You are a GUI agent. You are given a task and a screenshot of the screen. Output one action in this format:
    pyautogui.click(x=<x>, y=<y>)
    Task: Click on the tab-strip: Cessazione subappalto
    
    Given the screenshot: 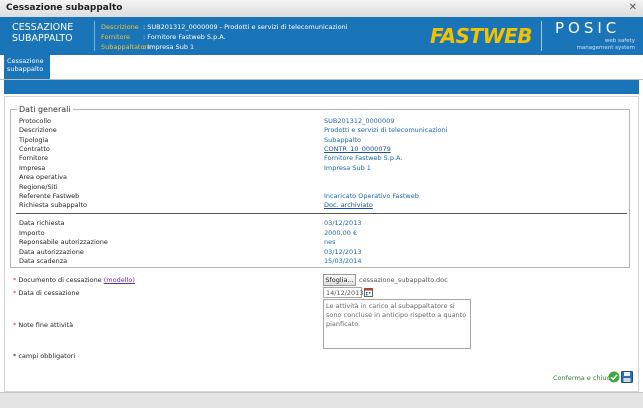 What is the action you would take?
    pyautogui.click(x=321, y=67)
    